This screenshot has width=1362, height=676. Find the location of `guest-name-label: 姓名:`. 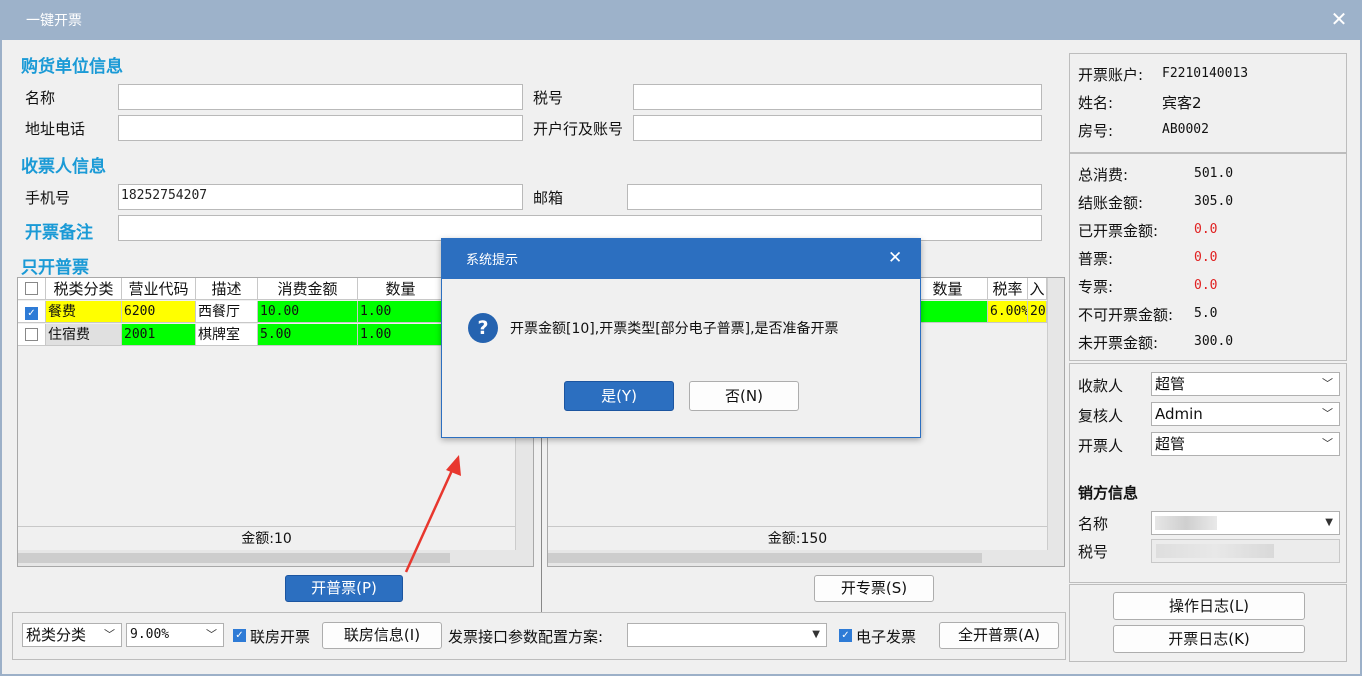

guest-name-label: 姓名: is located at coordinates (1096, 103).